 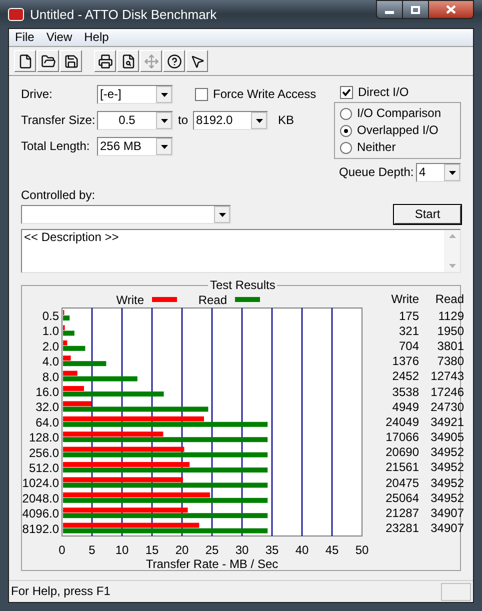 I want to click on pointer-icon, so click(x=197, y=61).